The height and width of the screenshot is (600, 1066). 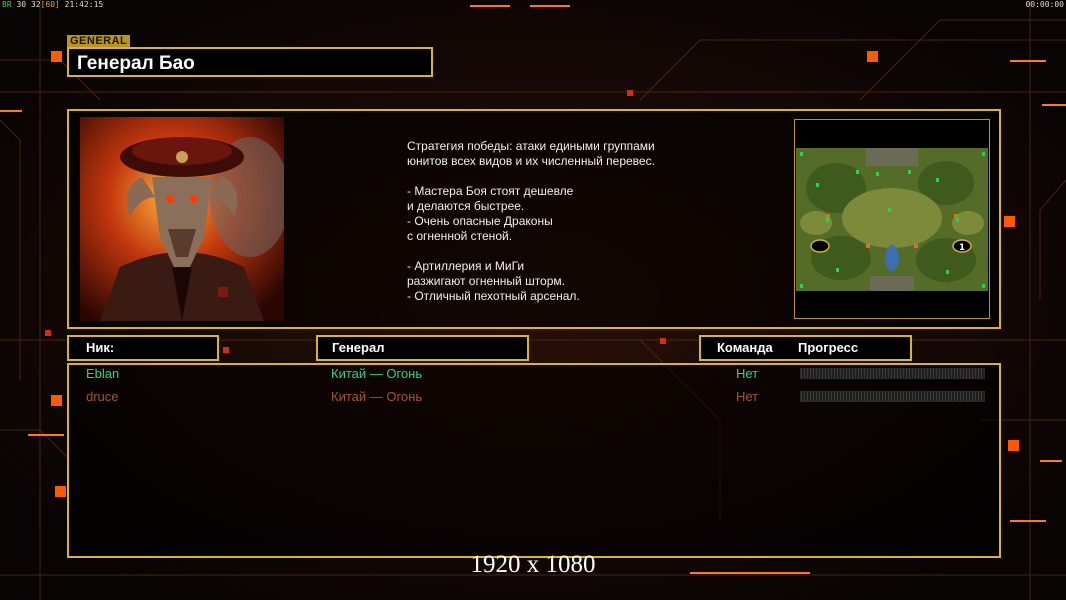 What do you see at coordinates (745, 347) in the screenshot?
I see `header-team: Команда` at bounding box center [745, 347].